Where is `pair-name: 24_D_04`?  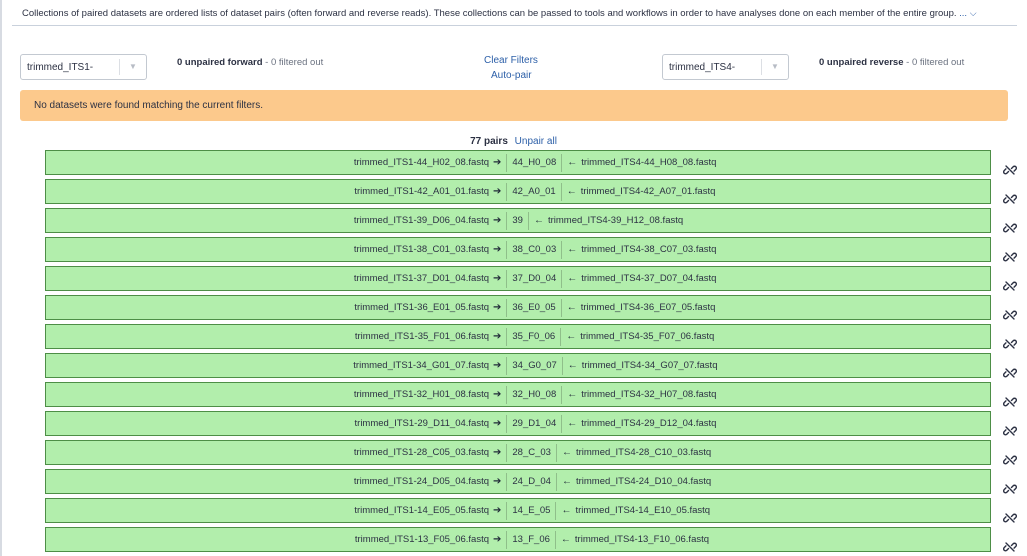
pair-name: 24_D_04 is located at coordinates (531, 481).